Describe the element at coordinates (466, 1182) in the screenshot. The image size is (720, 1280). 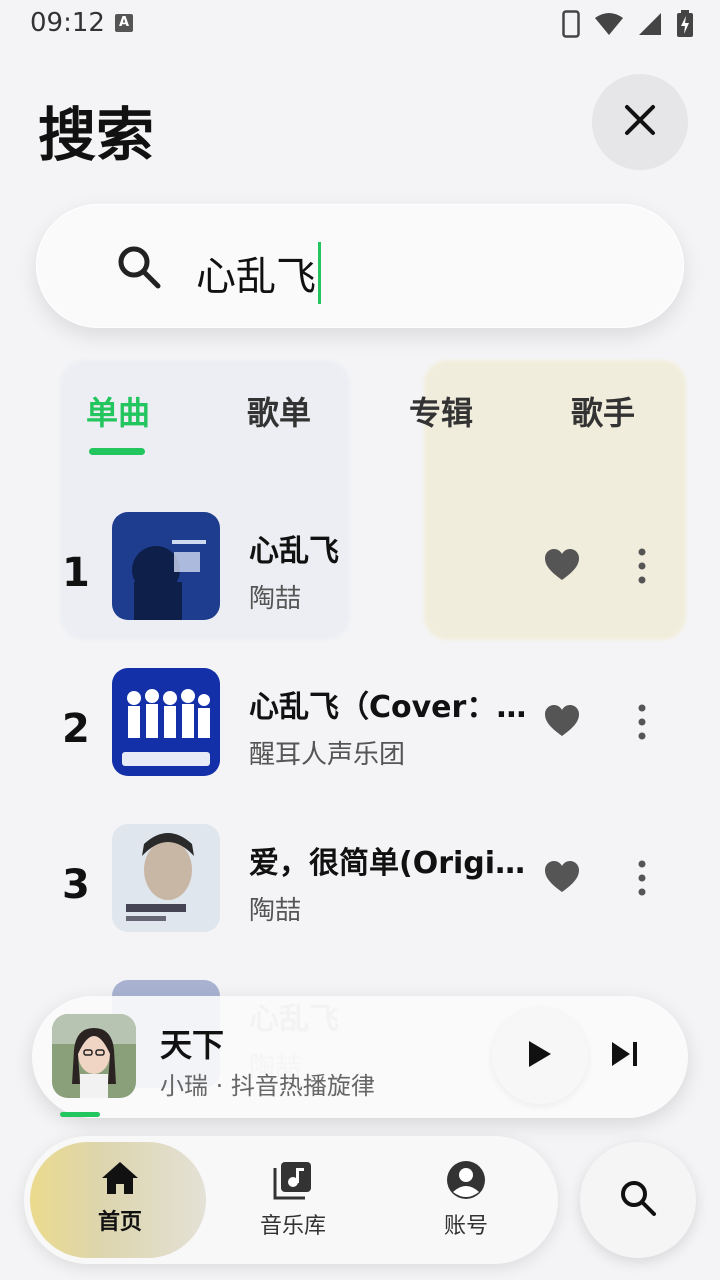
I see `account-icon` at that location.